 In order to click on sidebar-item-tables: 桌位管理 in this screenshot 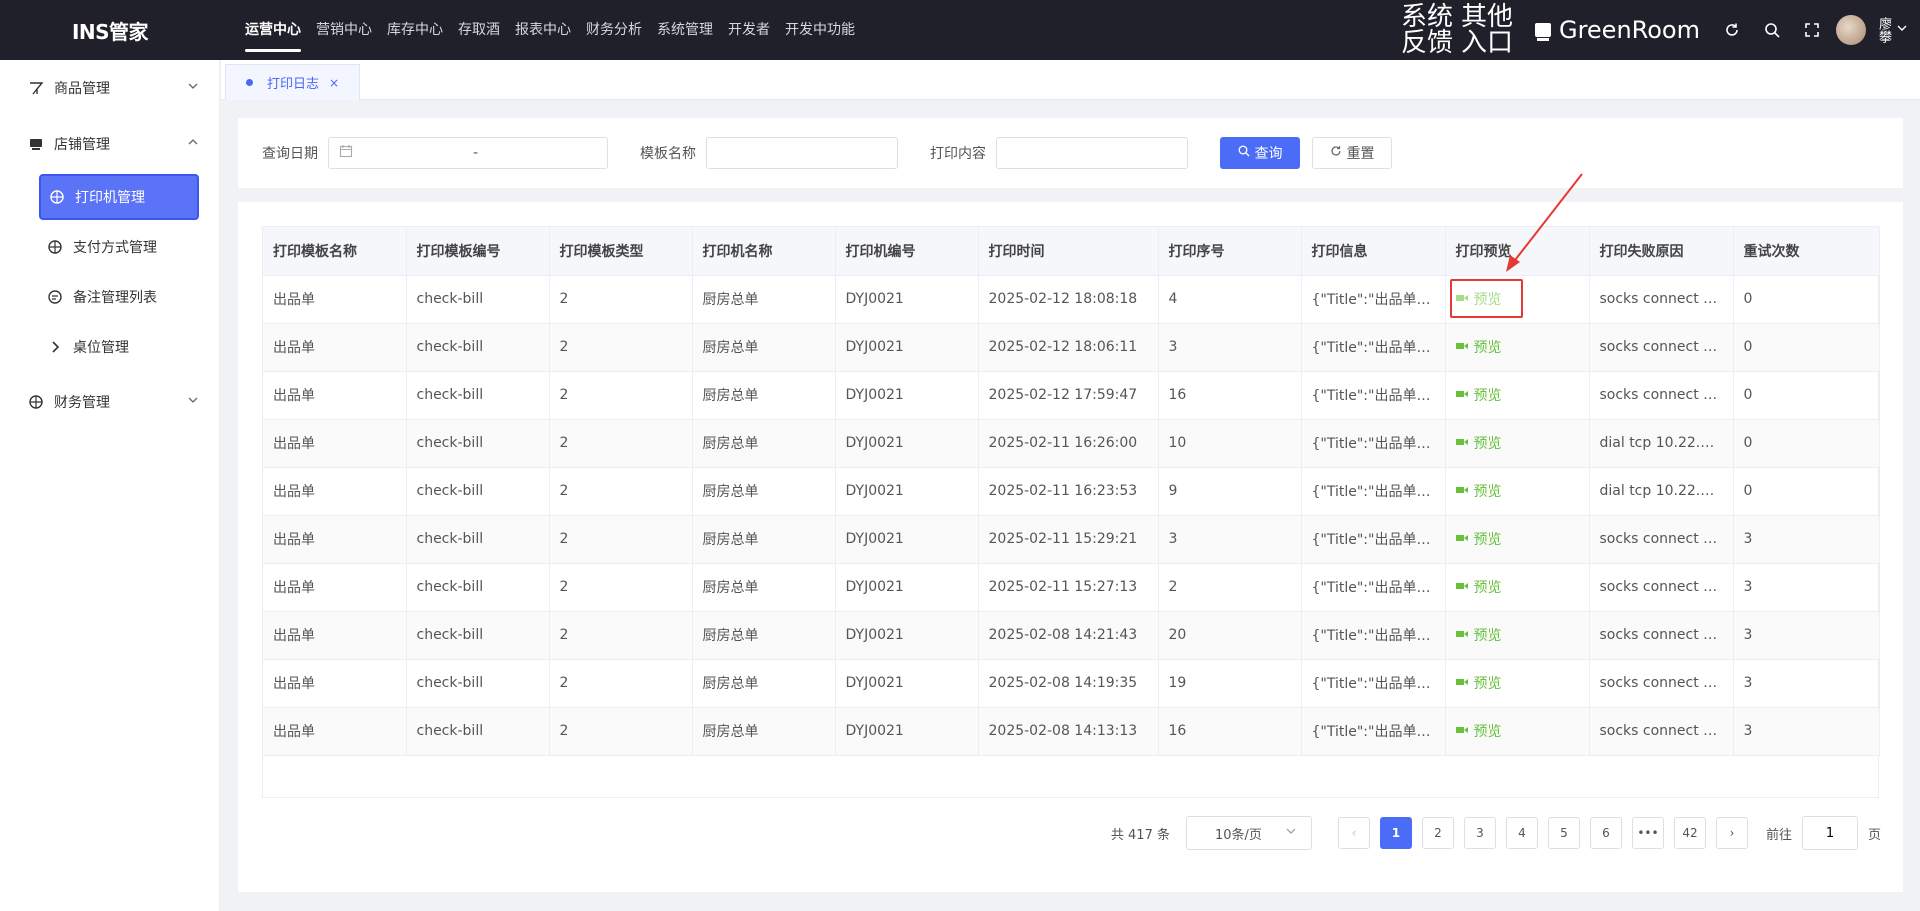, I will do `click(119, 347)`.